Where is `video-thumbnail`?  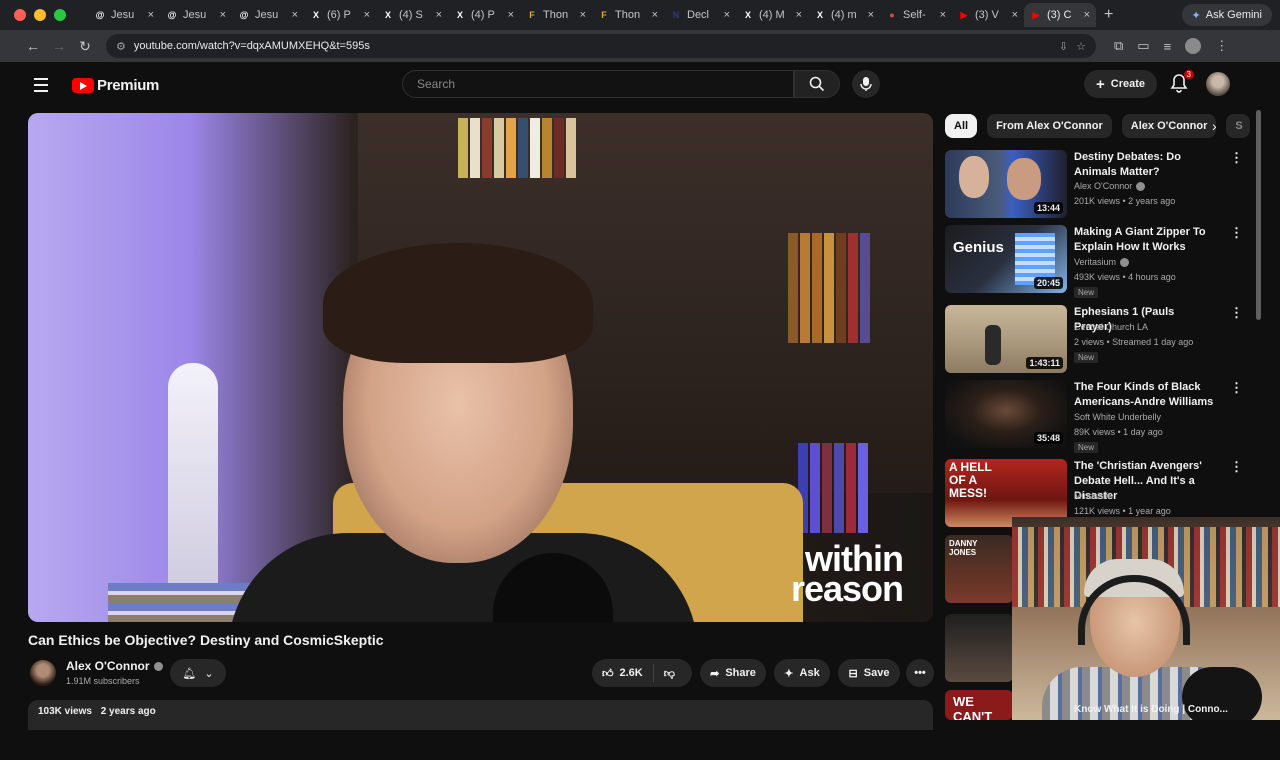
video-thumbnail is located at coordinates (979, 648).